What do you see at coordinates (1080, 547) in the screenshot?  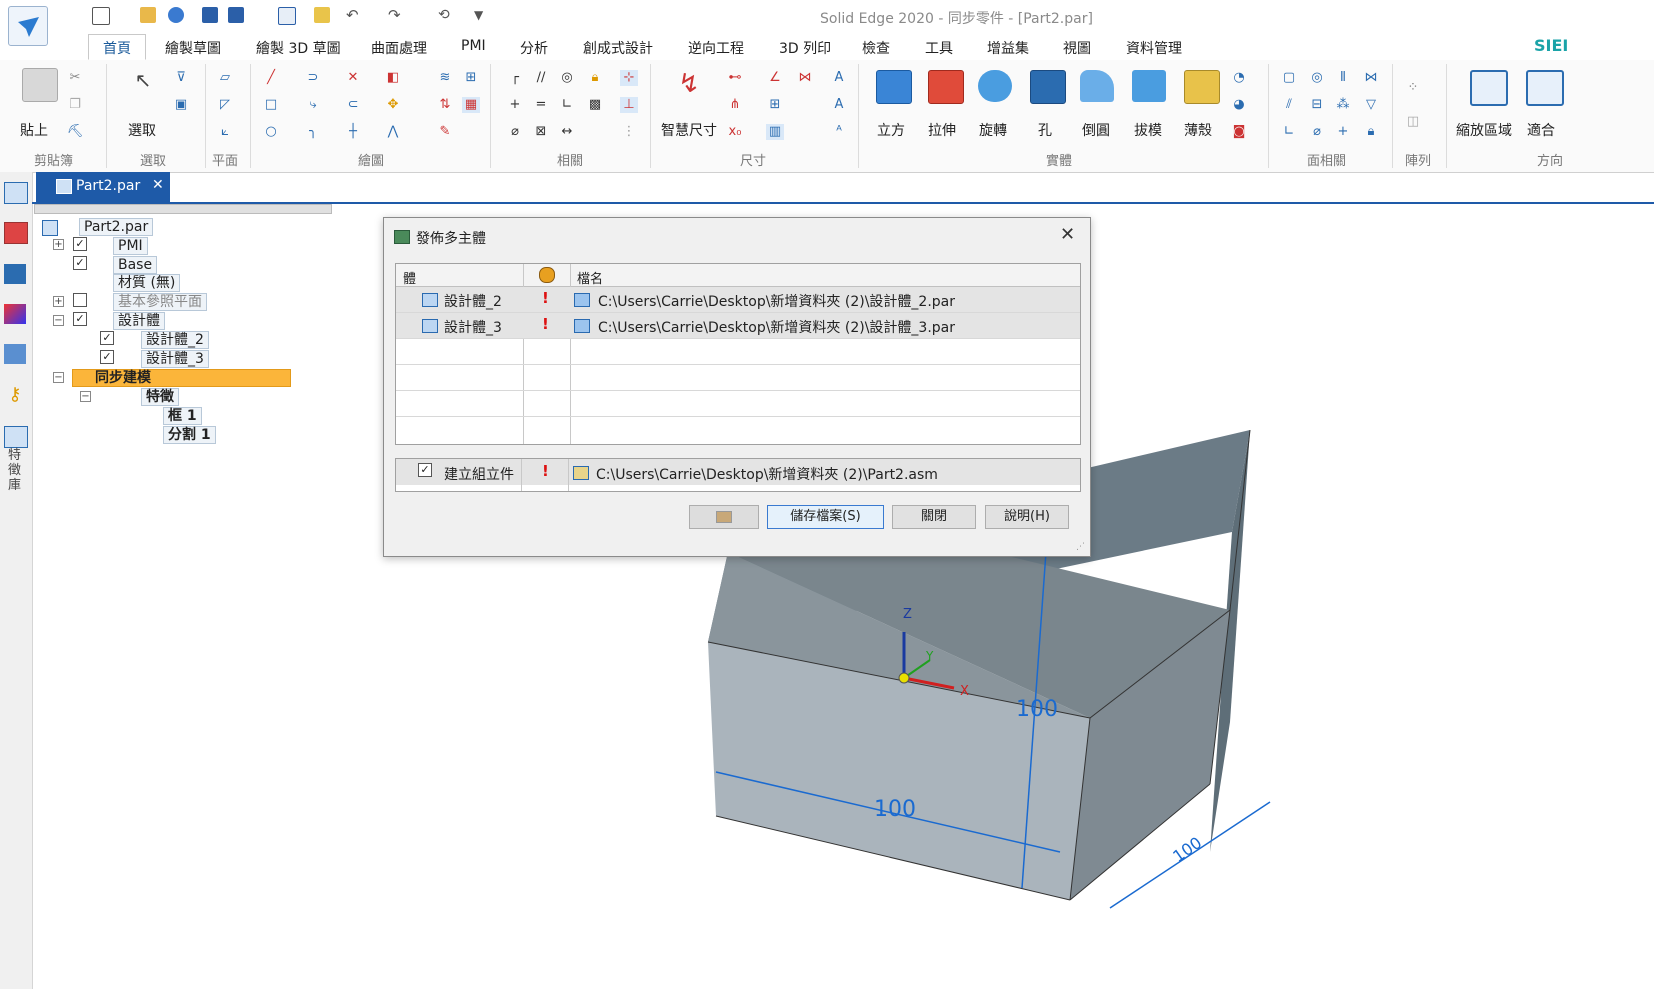 I see `resize-grip-icon: ⋰` at bounding box center [1080, 547].